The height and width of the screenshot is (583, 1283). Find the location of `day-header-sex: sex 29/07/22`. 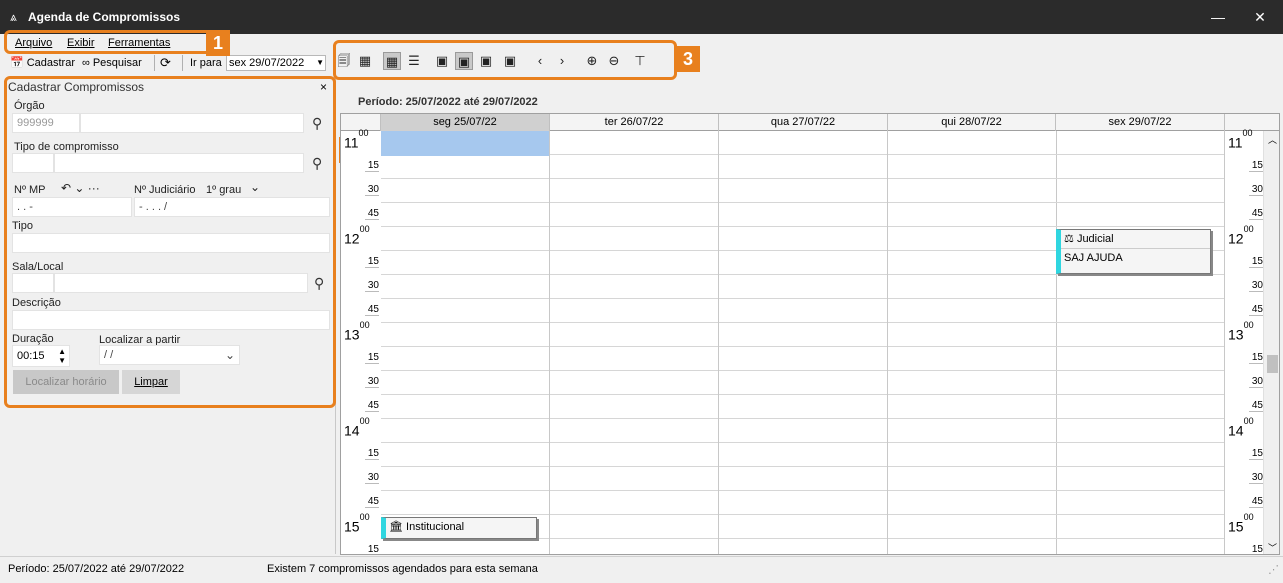

day-header-sex: sex 29/07/22 is located at coordinates (1140, 122).